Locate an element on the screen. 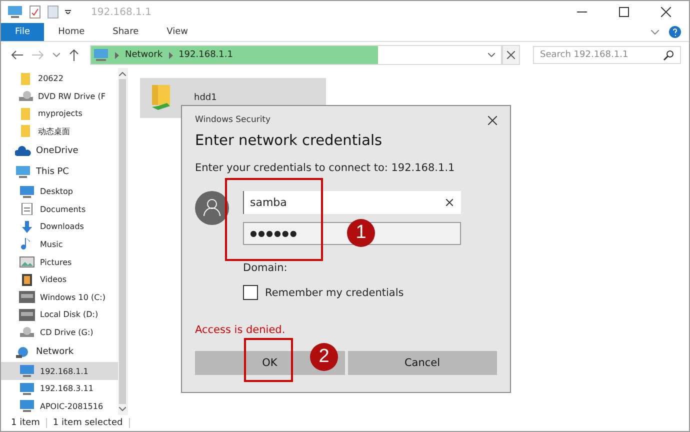 This screenshot has width=690, height=432. dialog-prompt: Enter your credentials to connect to: 192.168.1.1 is located at coordinates (325, 168).